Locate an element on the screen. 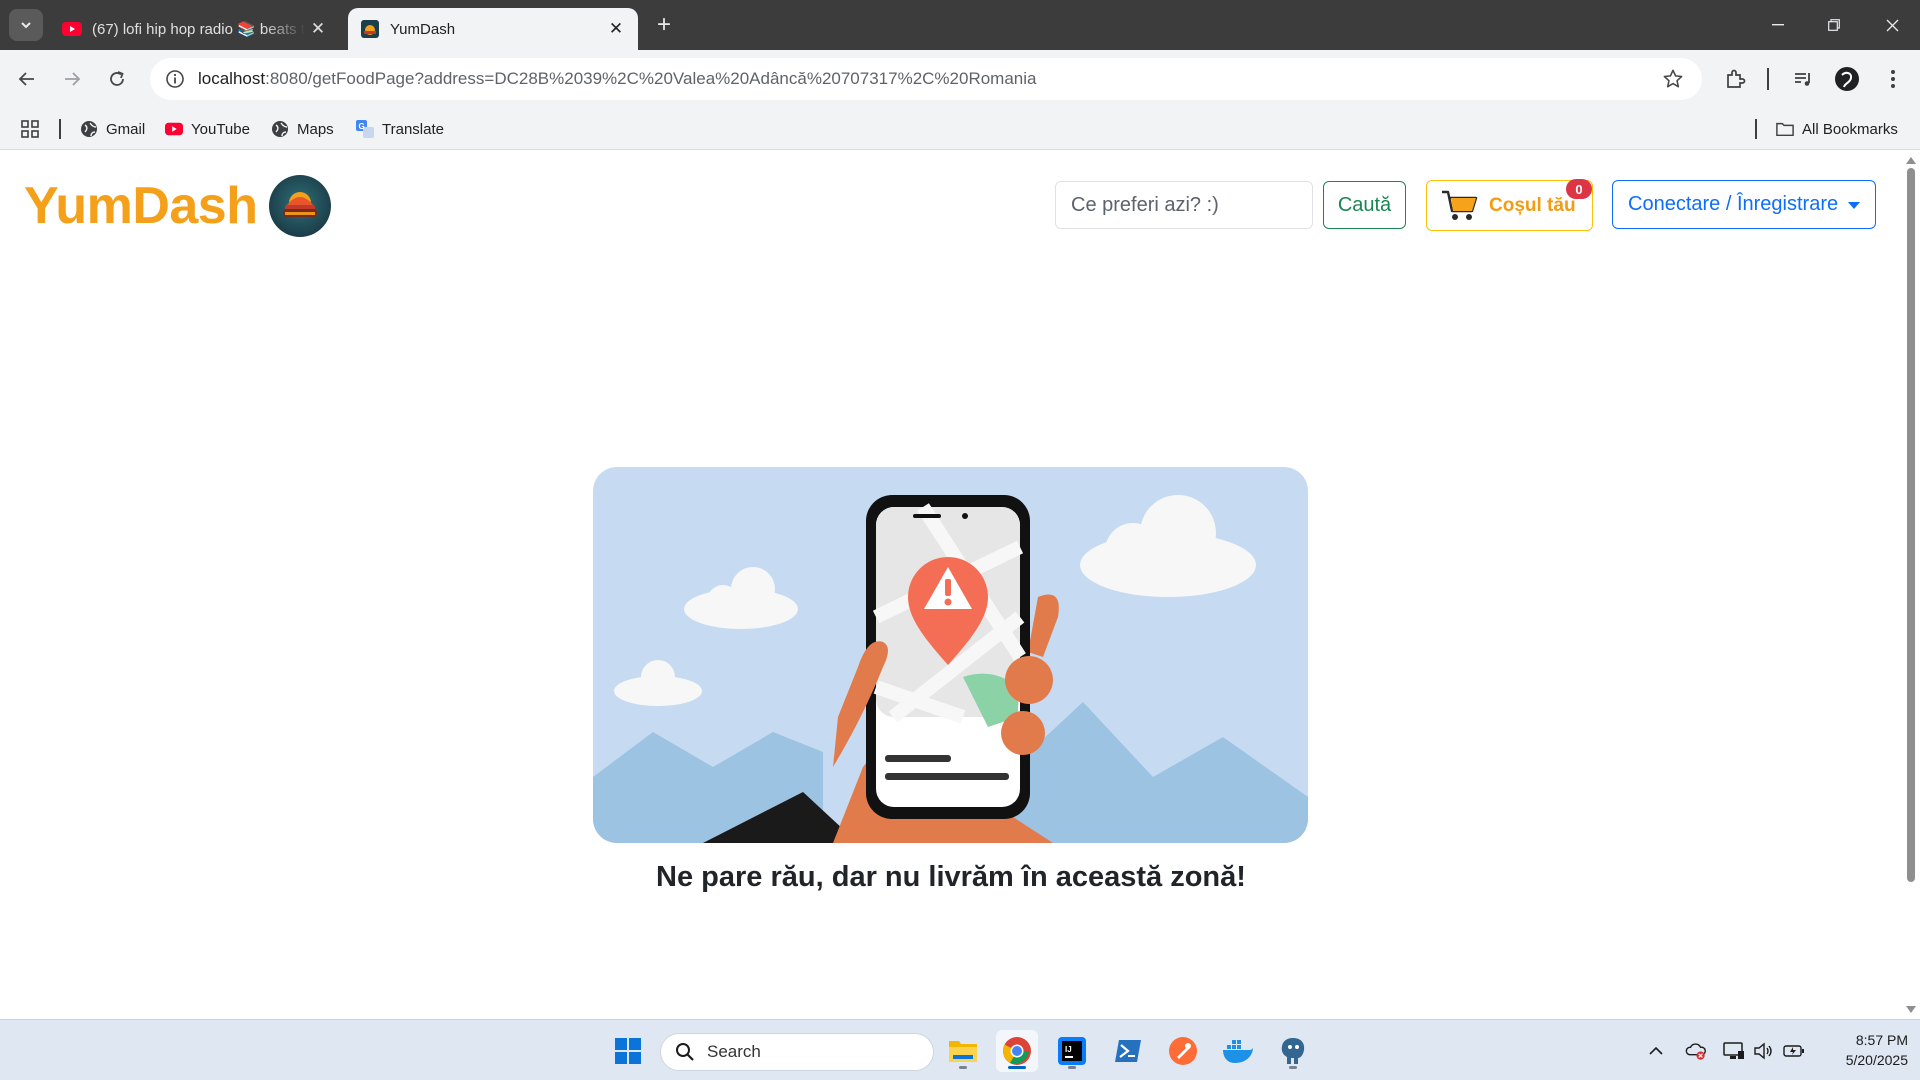  chrome-icon is located at coordinates (1017, 1051).